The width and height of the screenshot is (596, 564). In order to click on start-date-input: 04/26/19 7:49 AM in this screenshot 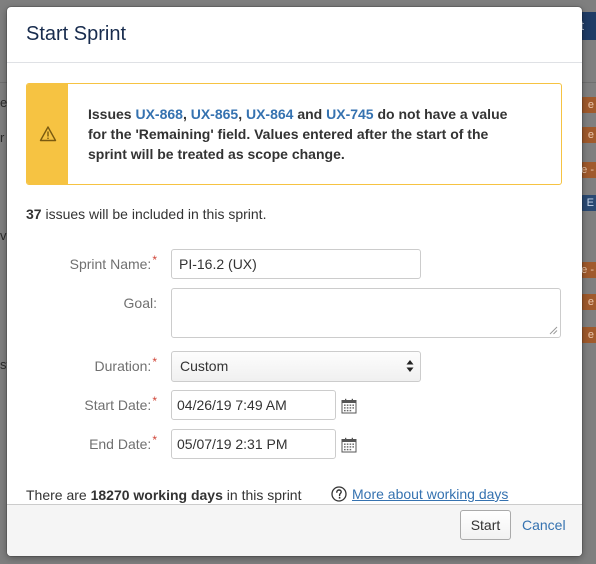, I will do `click(253, 405)`.